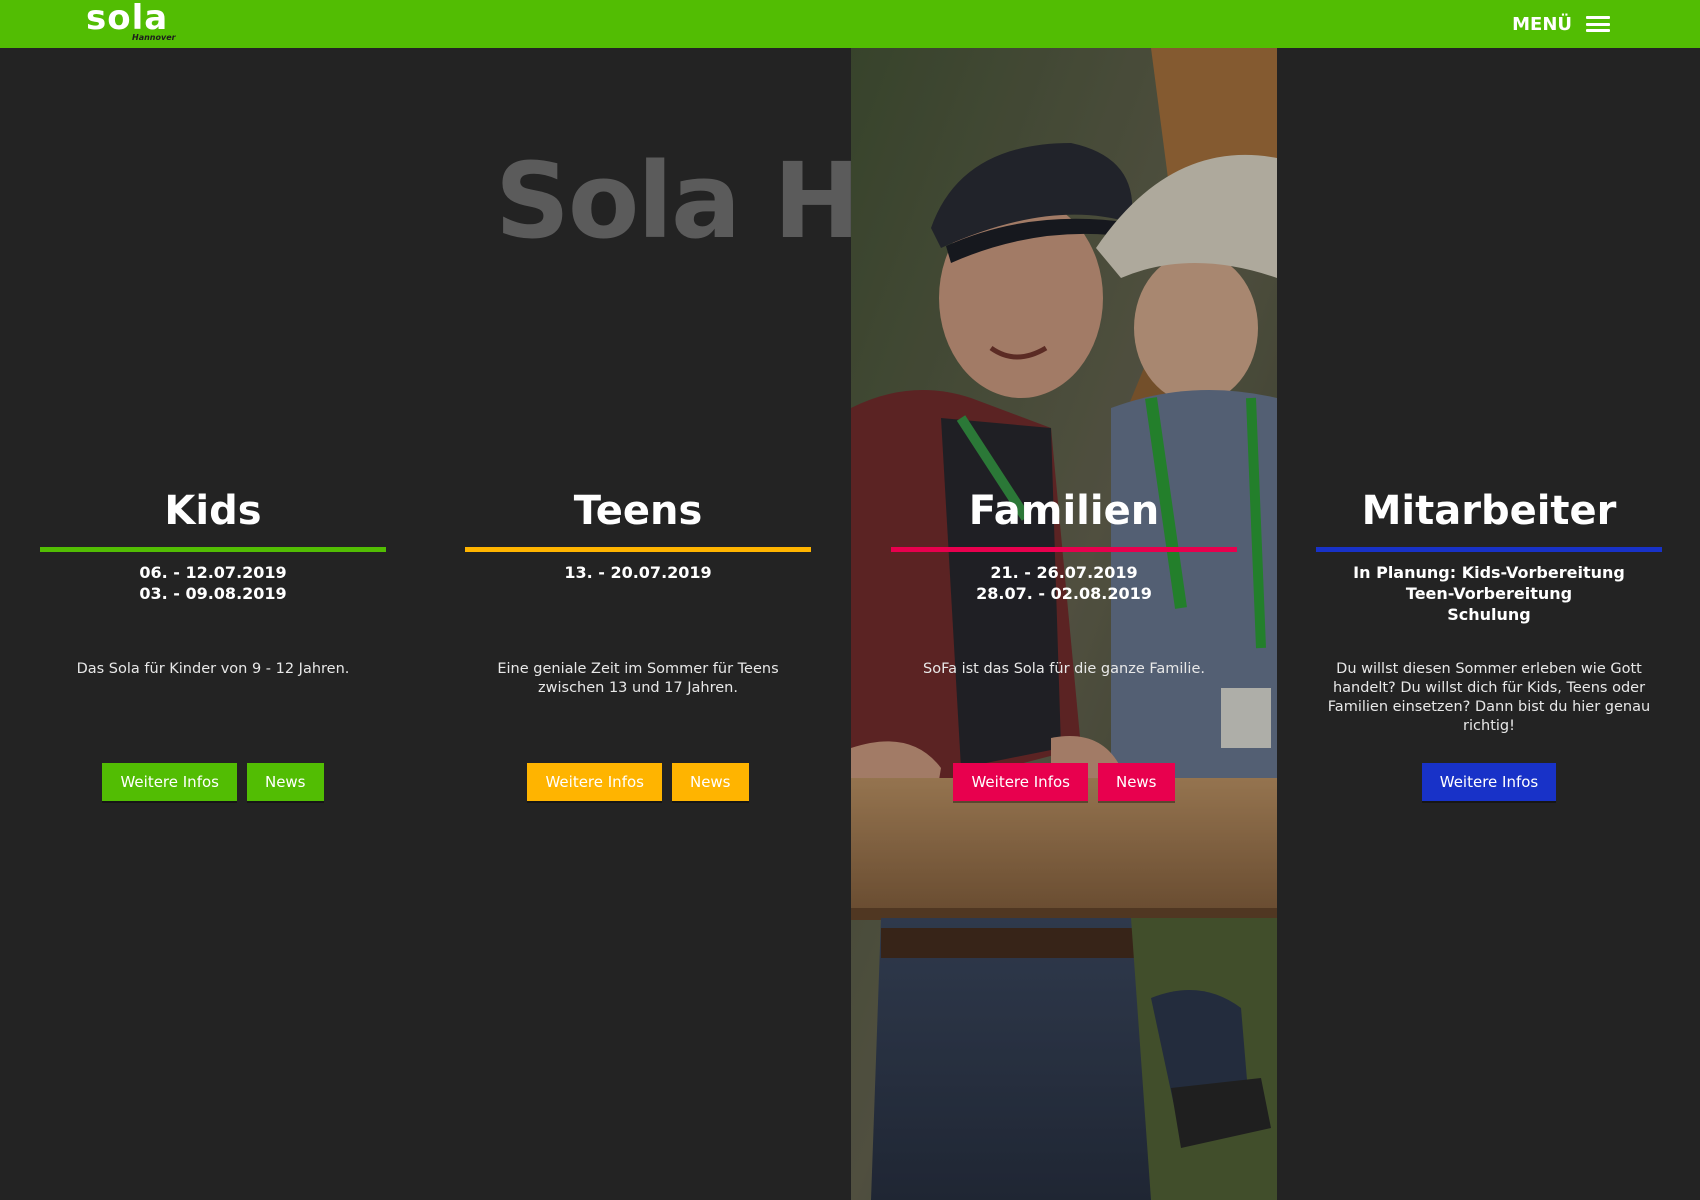 The width and height of the screenshot is (1700, 1200). What do you see at coordinates (154, 37) in the screenshot?
I see `logo-subtext: Hannover` at bounding box center [154, 37].